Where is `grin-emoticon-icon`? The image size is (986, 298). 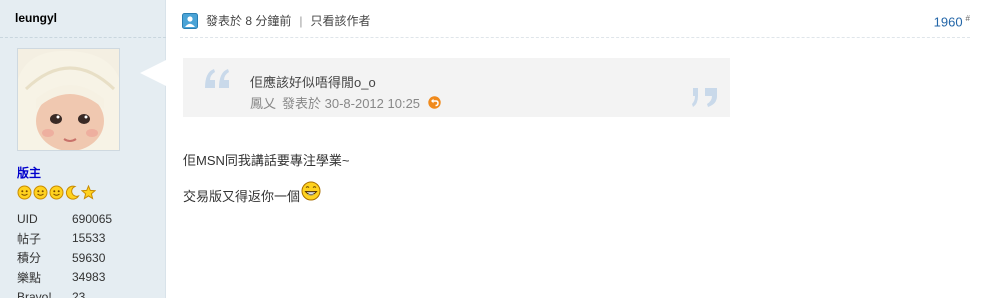 grin-emoticon-icon is located at coordinates (311, 191).